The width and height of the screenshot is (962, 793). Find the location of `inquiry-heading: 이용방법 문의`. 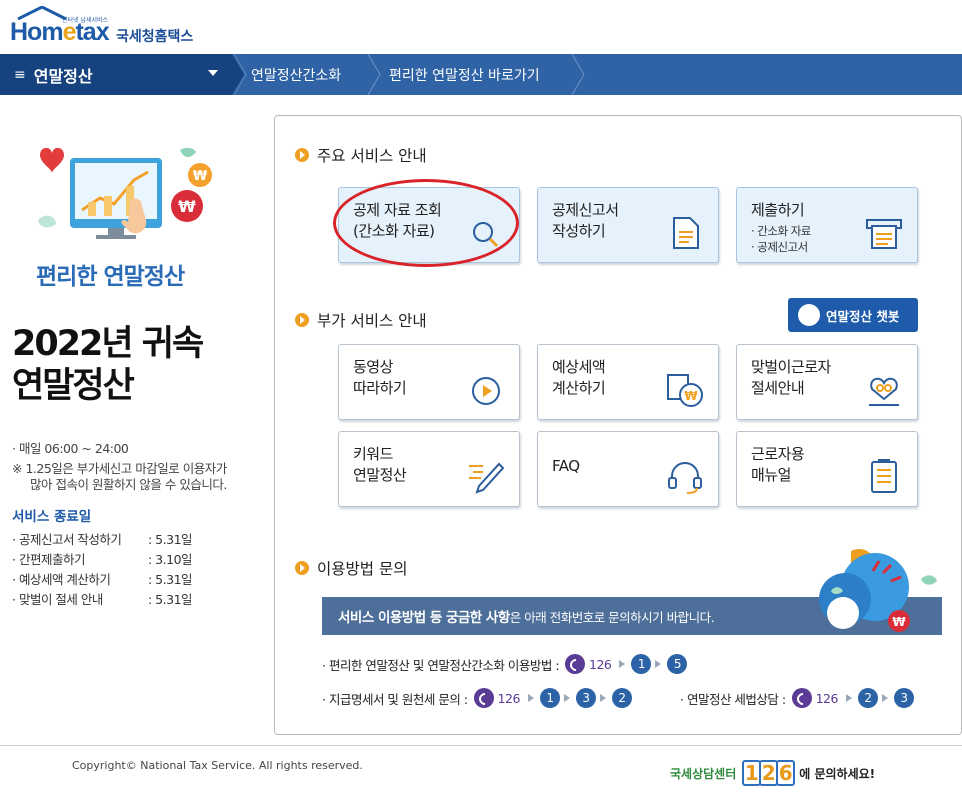

inquiry-heading: 이용방법 문의 is located at coordinates (351, 568).